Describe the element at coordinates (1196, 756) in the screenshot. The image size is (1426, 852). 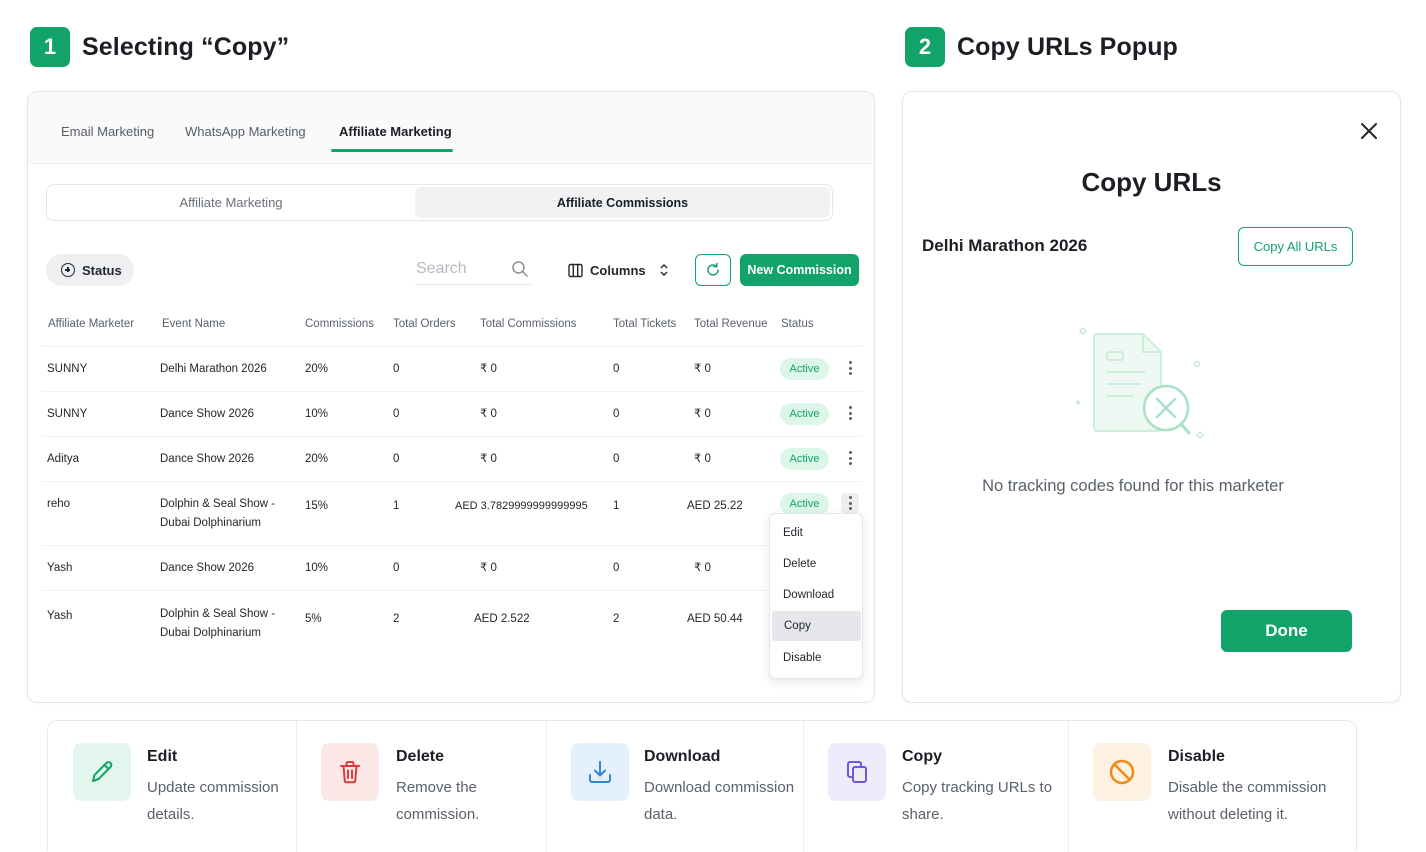
I see `legend-title: Disable` at that location.